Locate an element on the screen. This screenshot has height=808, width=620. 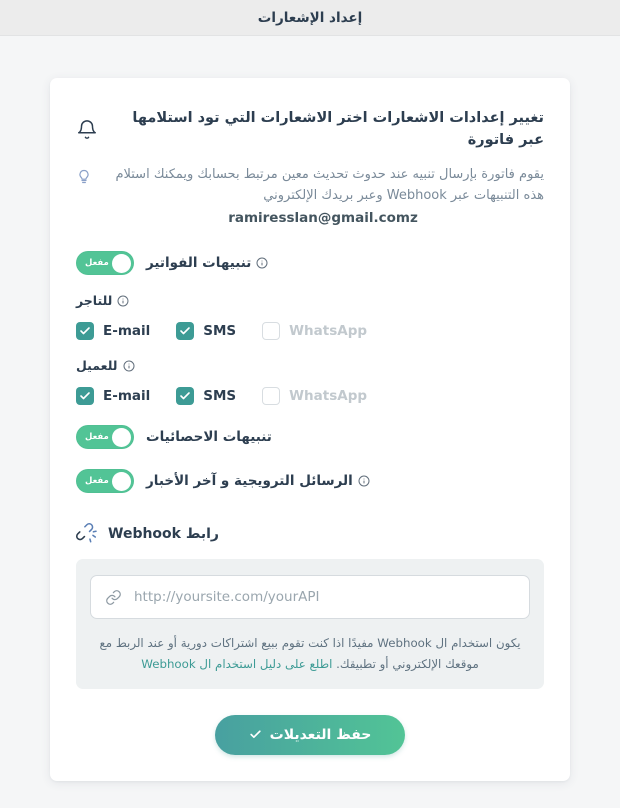
page-title: إعداد الإشعارات is located at coordinates (310, 17).